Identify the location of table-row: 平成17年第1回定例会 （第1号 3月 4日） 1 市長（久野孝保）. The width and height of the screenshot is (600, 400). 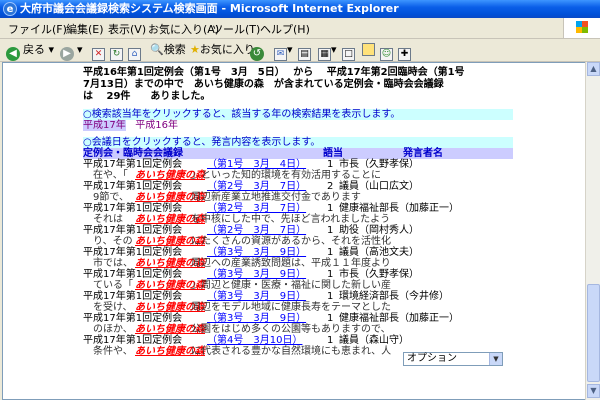
(298, 164).